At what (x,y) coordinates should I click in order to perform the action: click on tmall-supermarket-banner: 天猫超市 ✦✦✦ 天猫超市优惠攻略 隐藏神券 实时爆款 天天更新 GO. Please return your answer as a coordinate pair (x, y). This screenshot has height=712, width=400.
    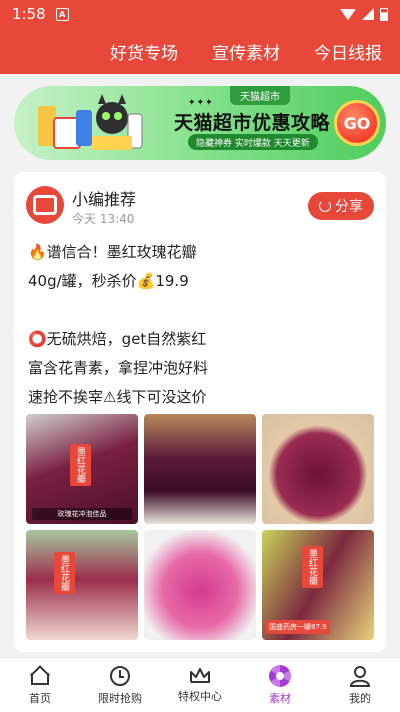
    Looking at the image, I should click on (200, 123).